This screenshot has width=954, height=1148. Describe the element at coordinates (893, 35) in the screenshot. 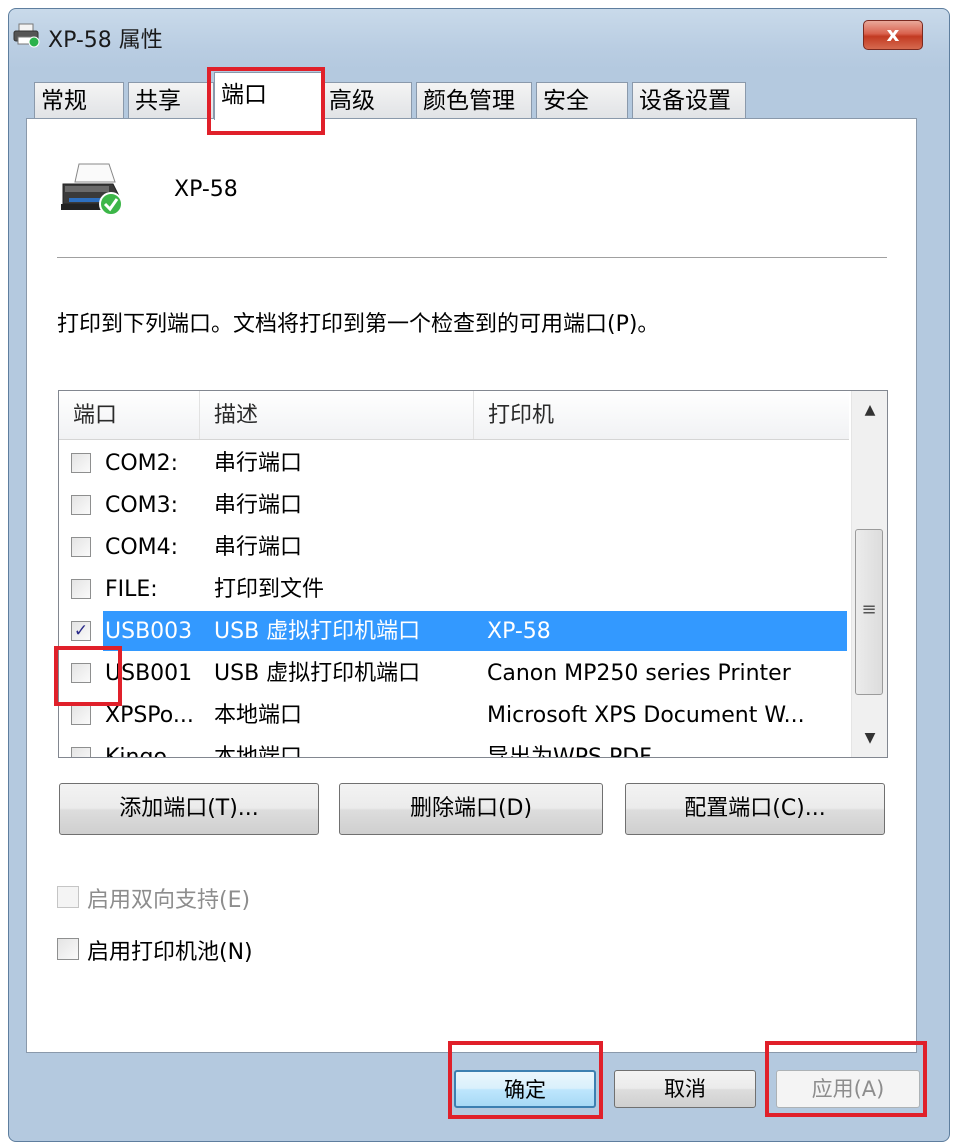

I see `close-button: x` at that location.